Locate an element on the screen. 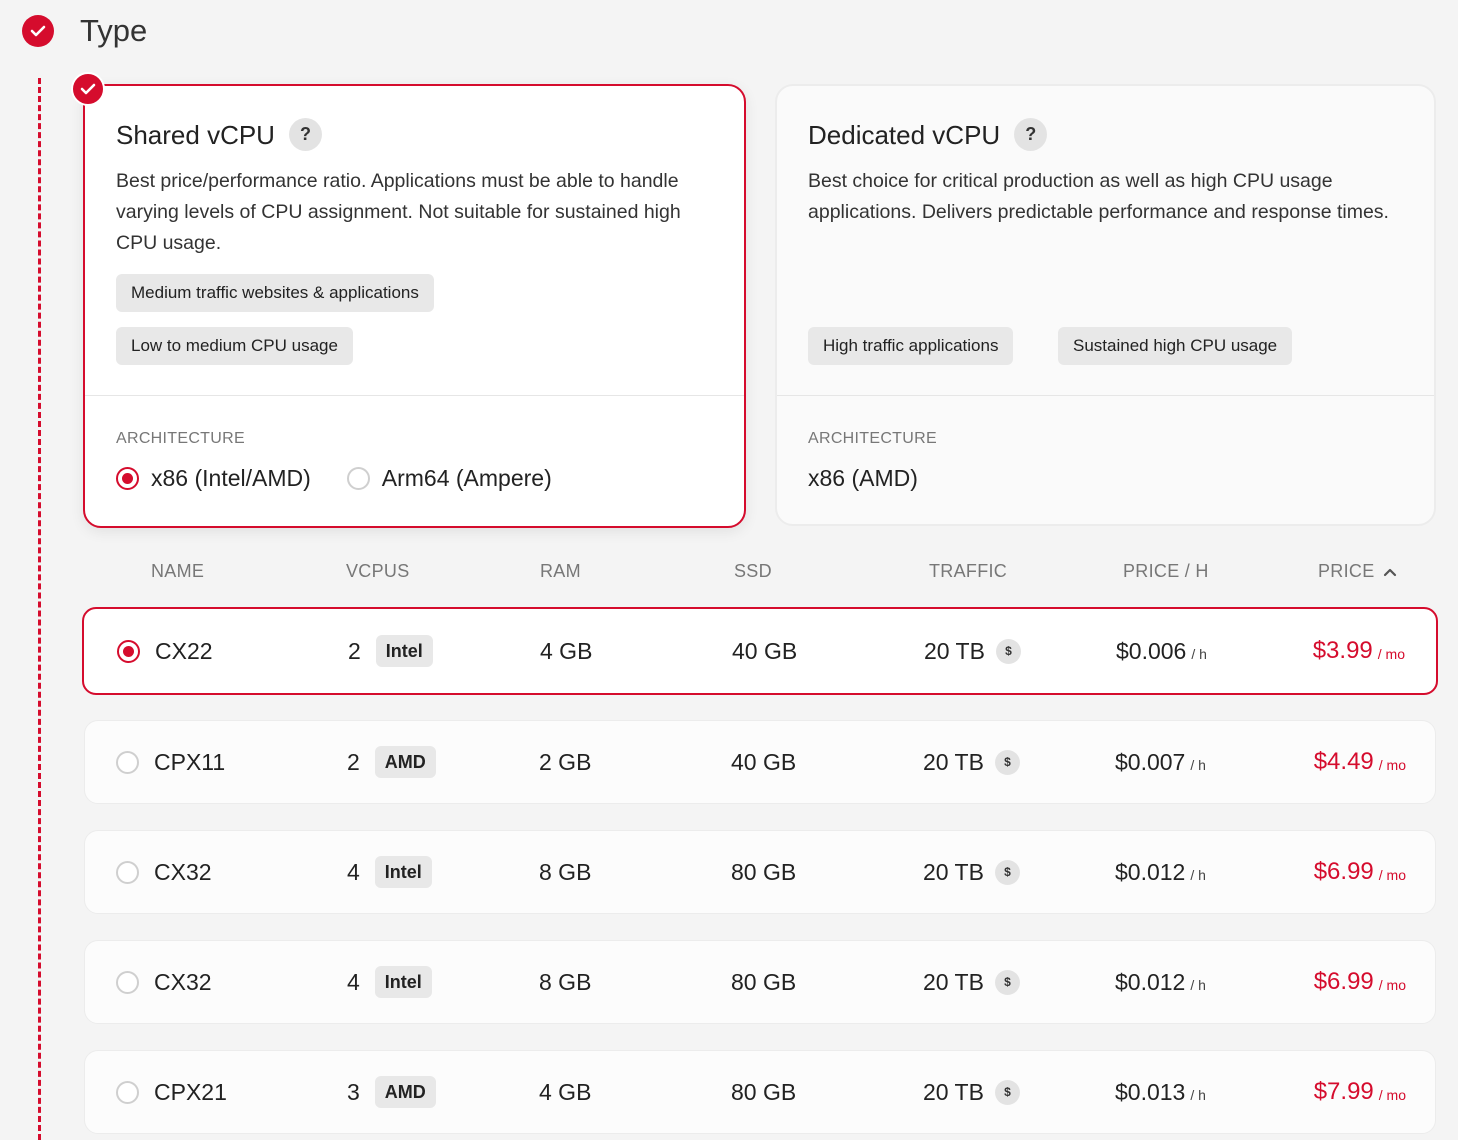  column-header-price-hourly: PRICE / H is located at coordinates (1166, 571).